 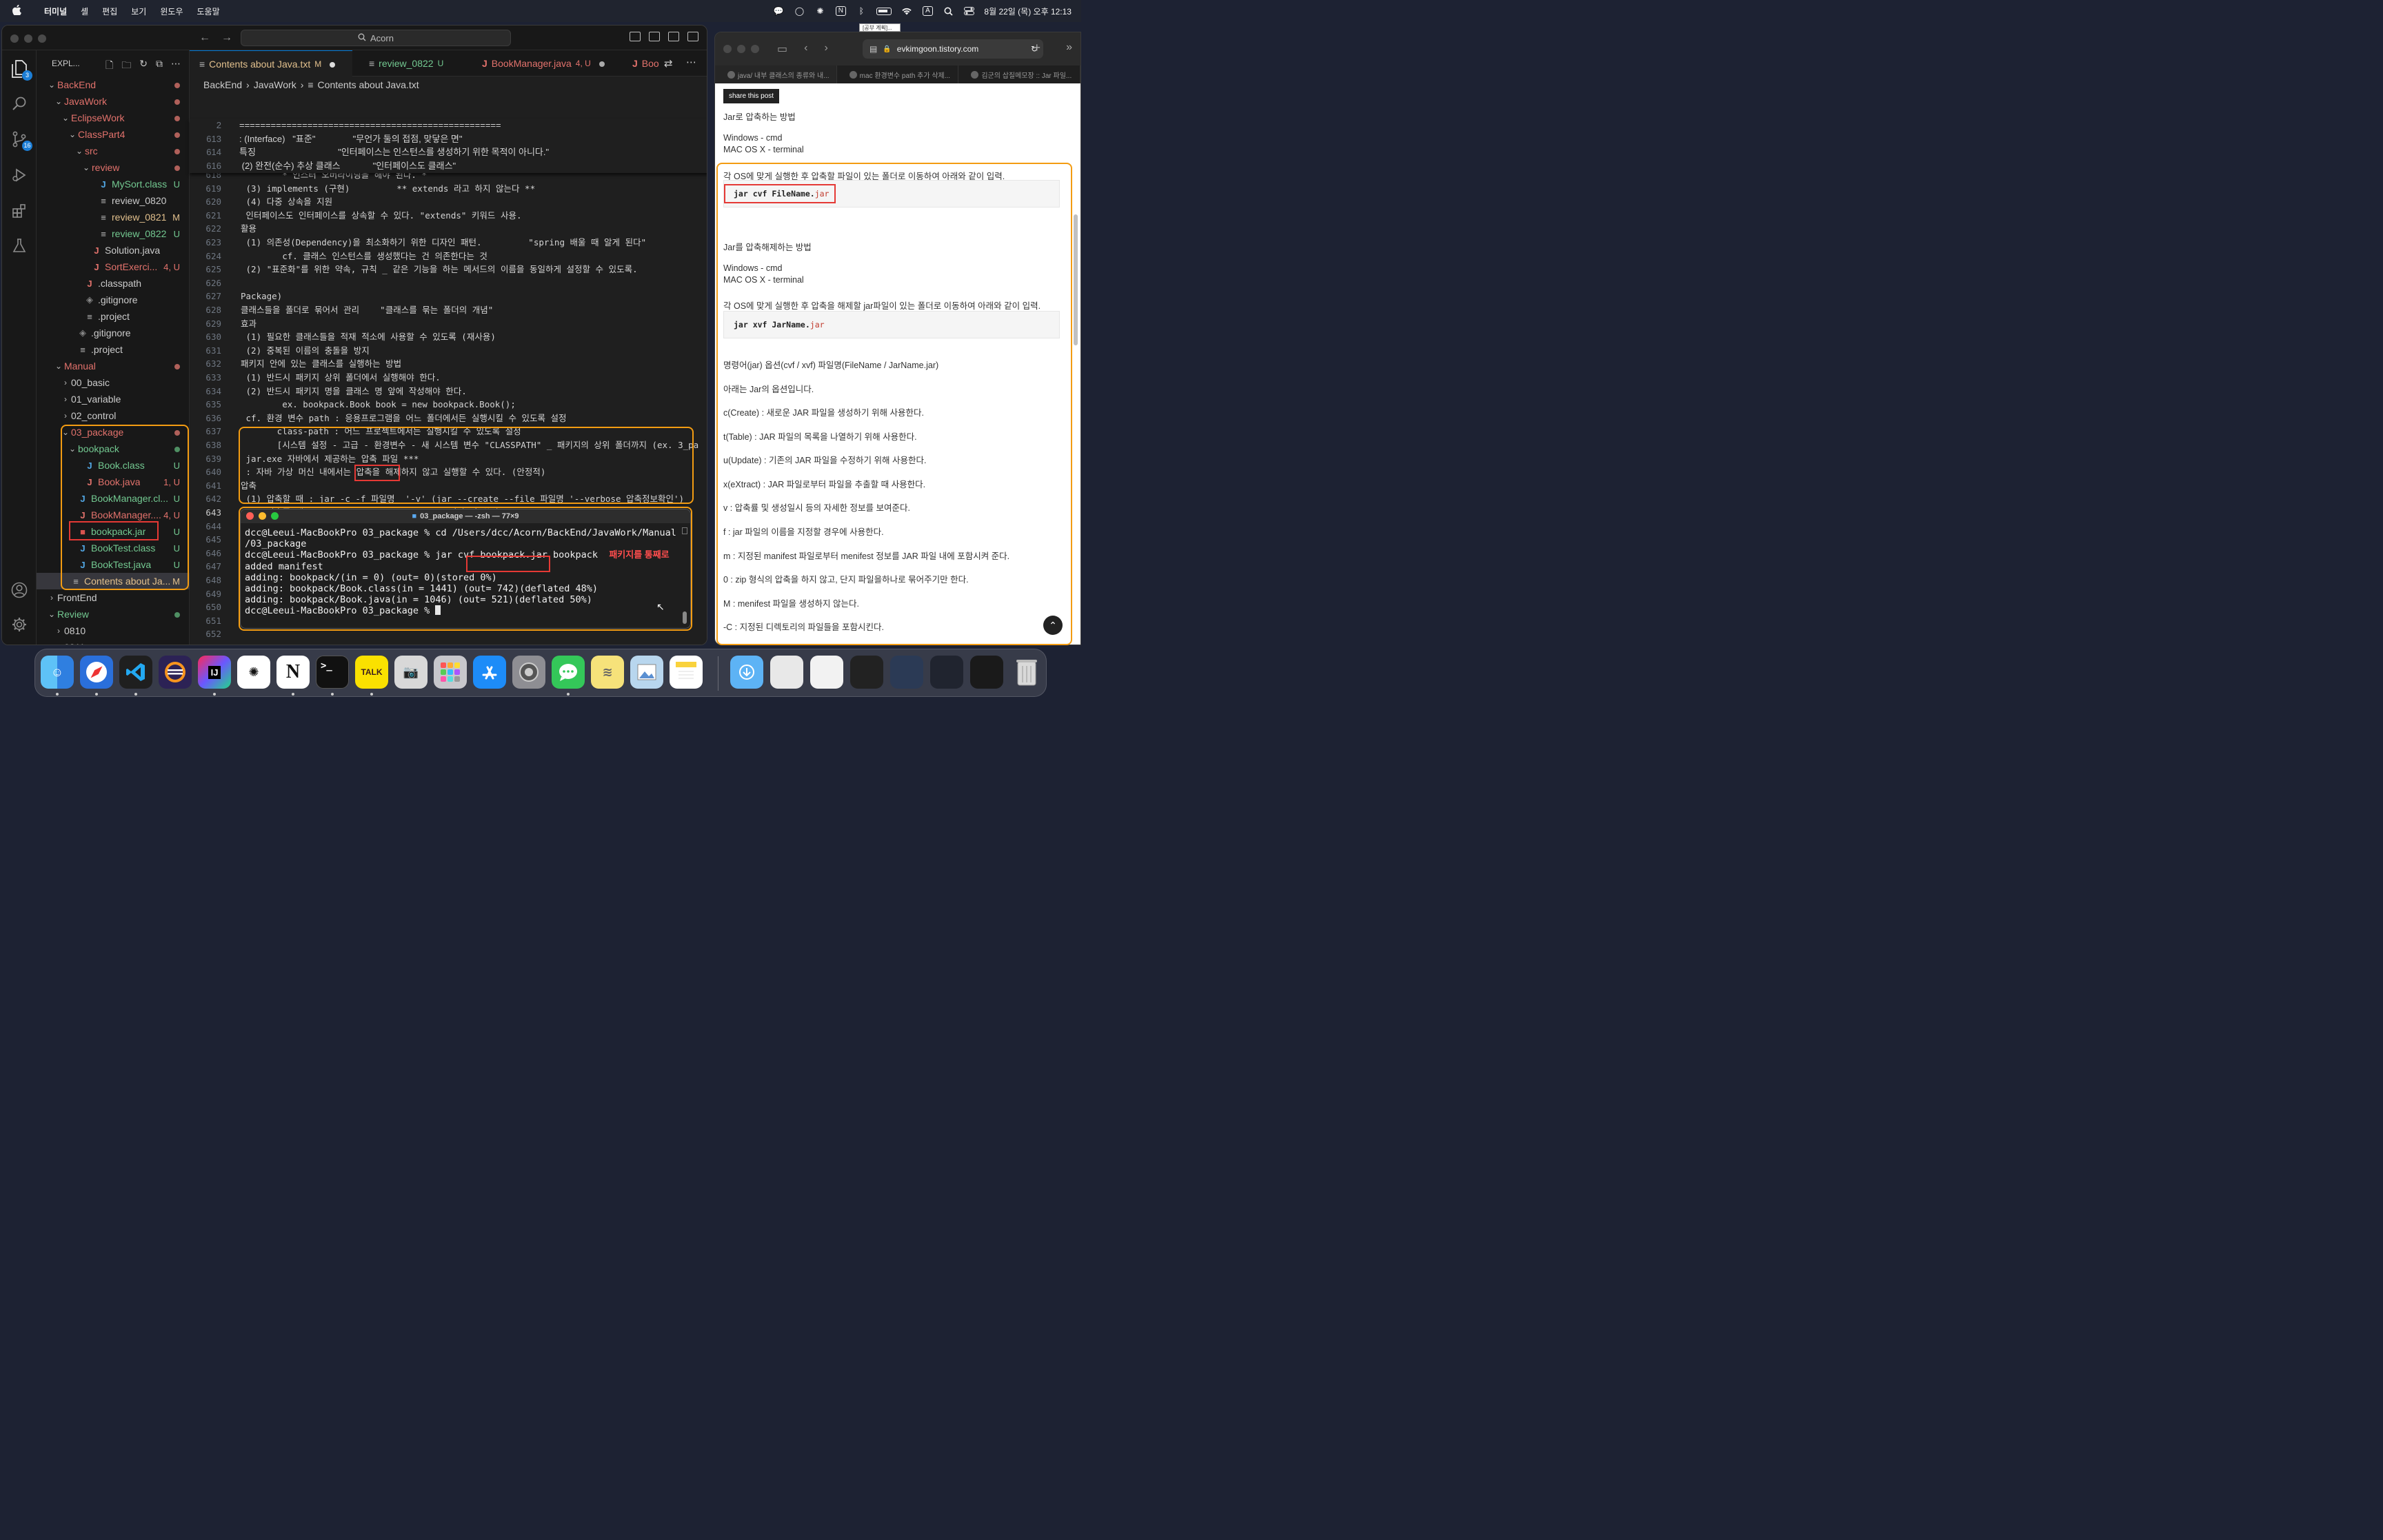 What do you see at coordinates (448, 297) in the screenshot?
I see `code-line: 627 Package)` at bounding box center [448, 297].